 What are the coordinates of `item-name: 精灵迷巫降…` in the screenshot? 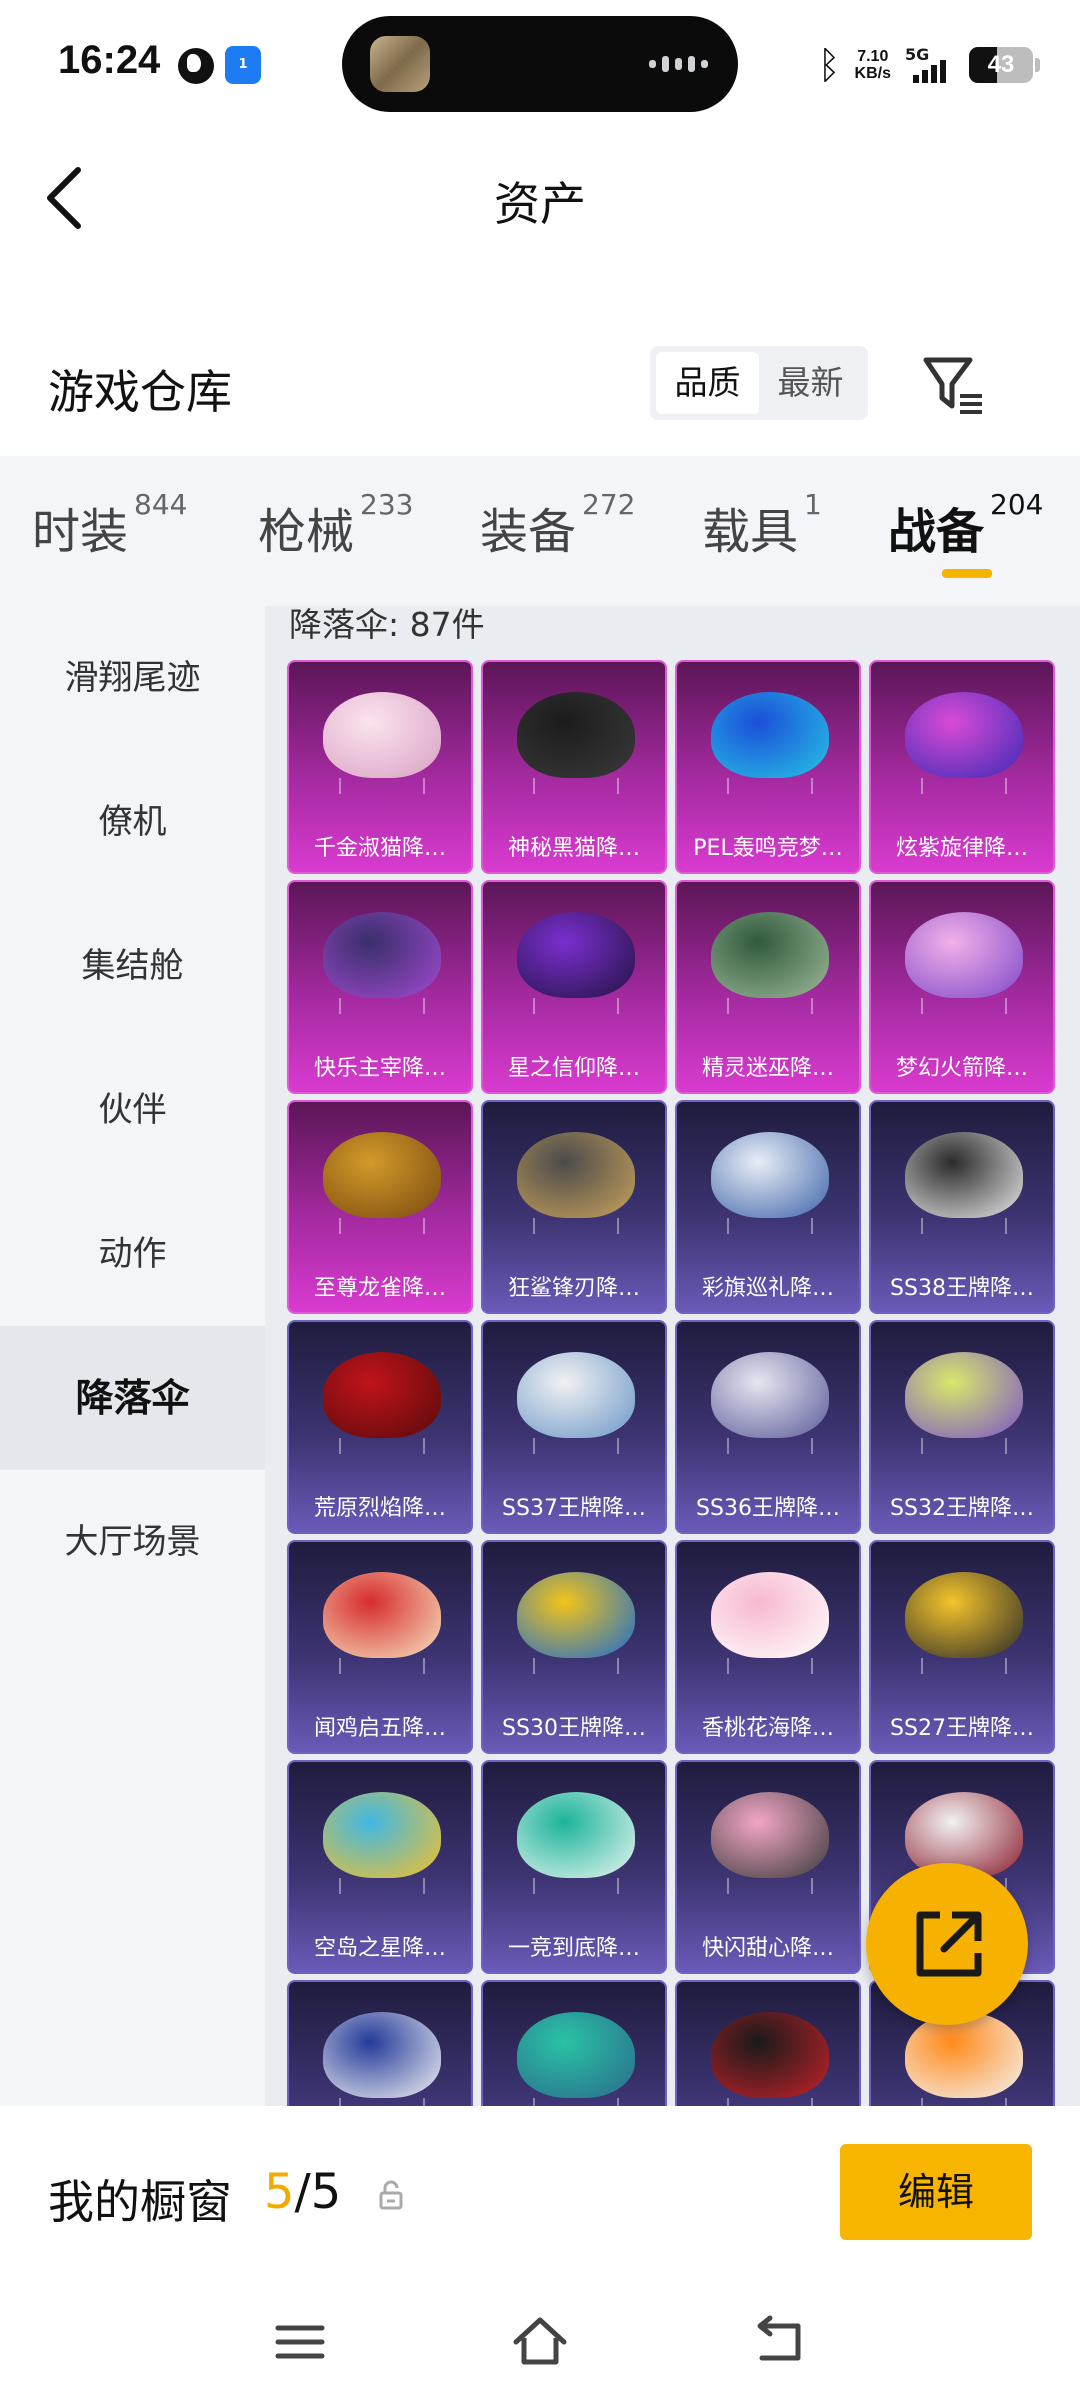 It's located at (767, 1068).